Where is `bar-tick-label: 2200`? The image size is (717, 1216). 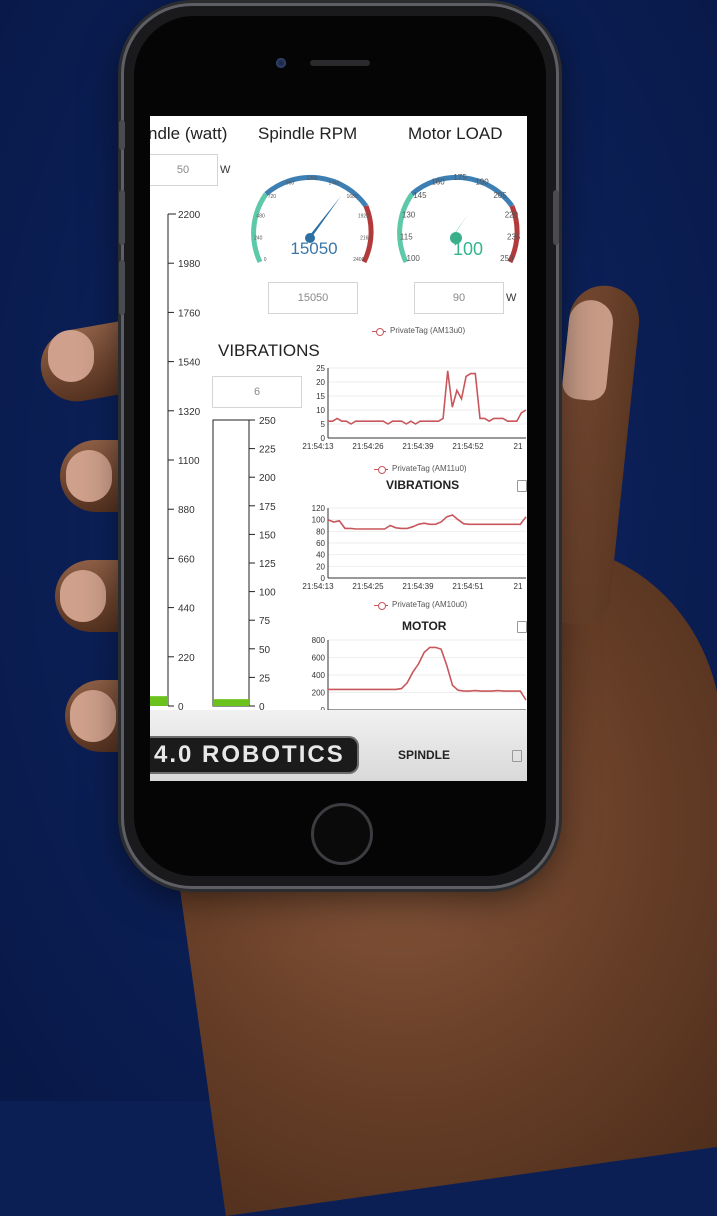
bar-tick-label: 2200 is located at coordinates (189, 215).